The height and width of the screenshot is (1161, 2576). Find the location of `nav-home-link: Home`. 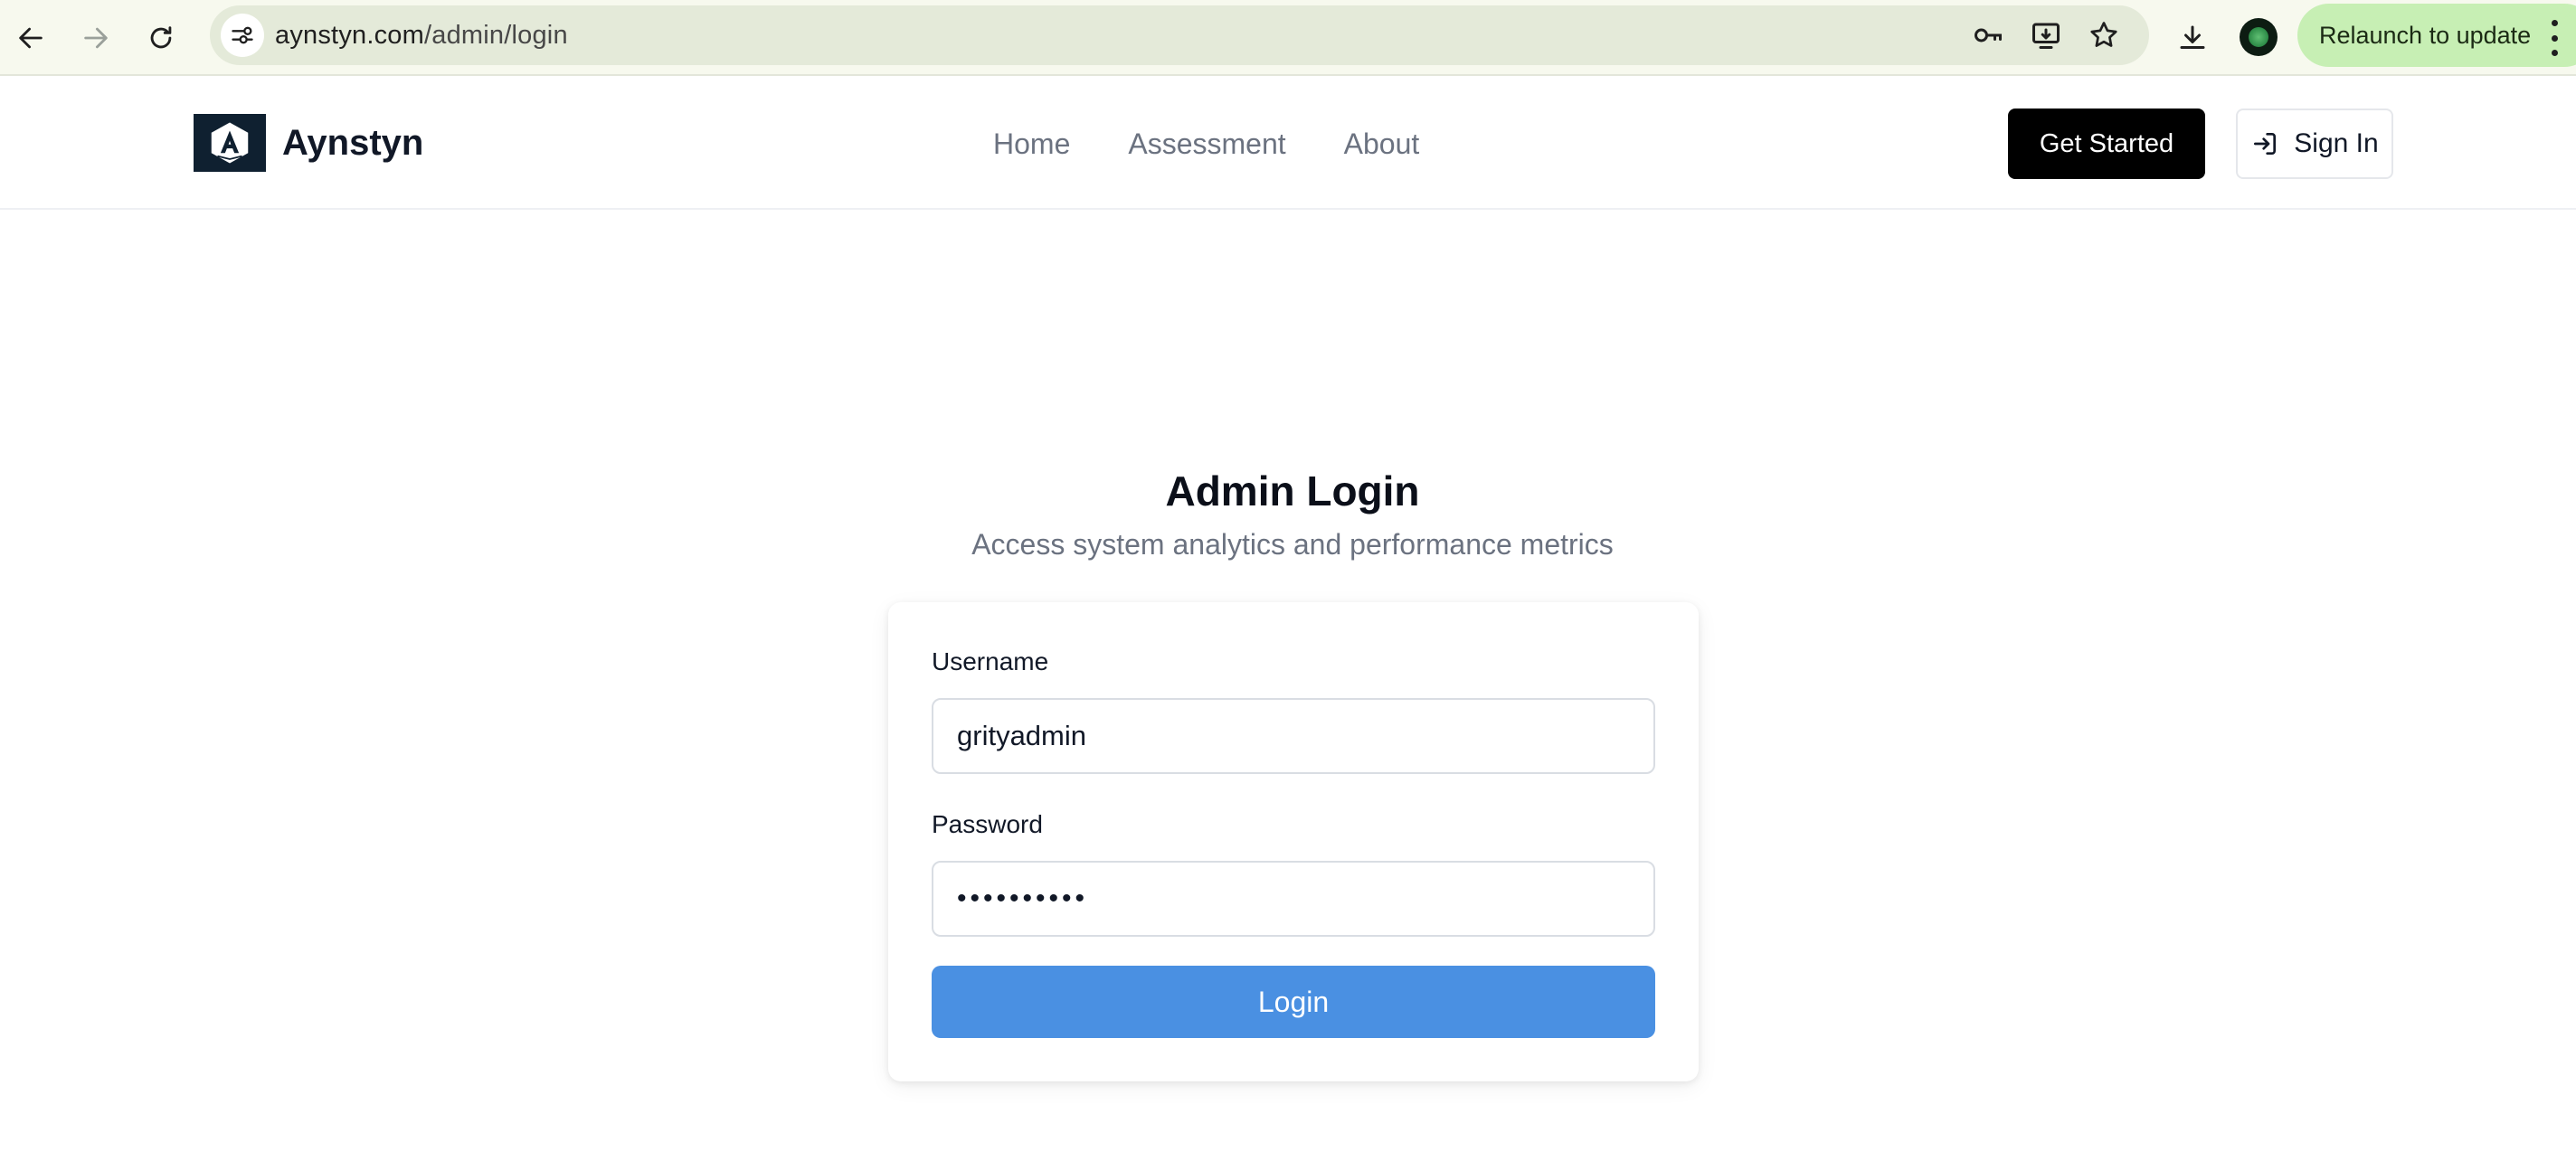

nav-home-link: Home is located at coordinates (1031, 144).